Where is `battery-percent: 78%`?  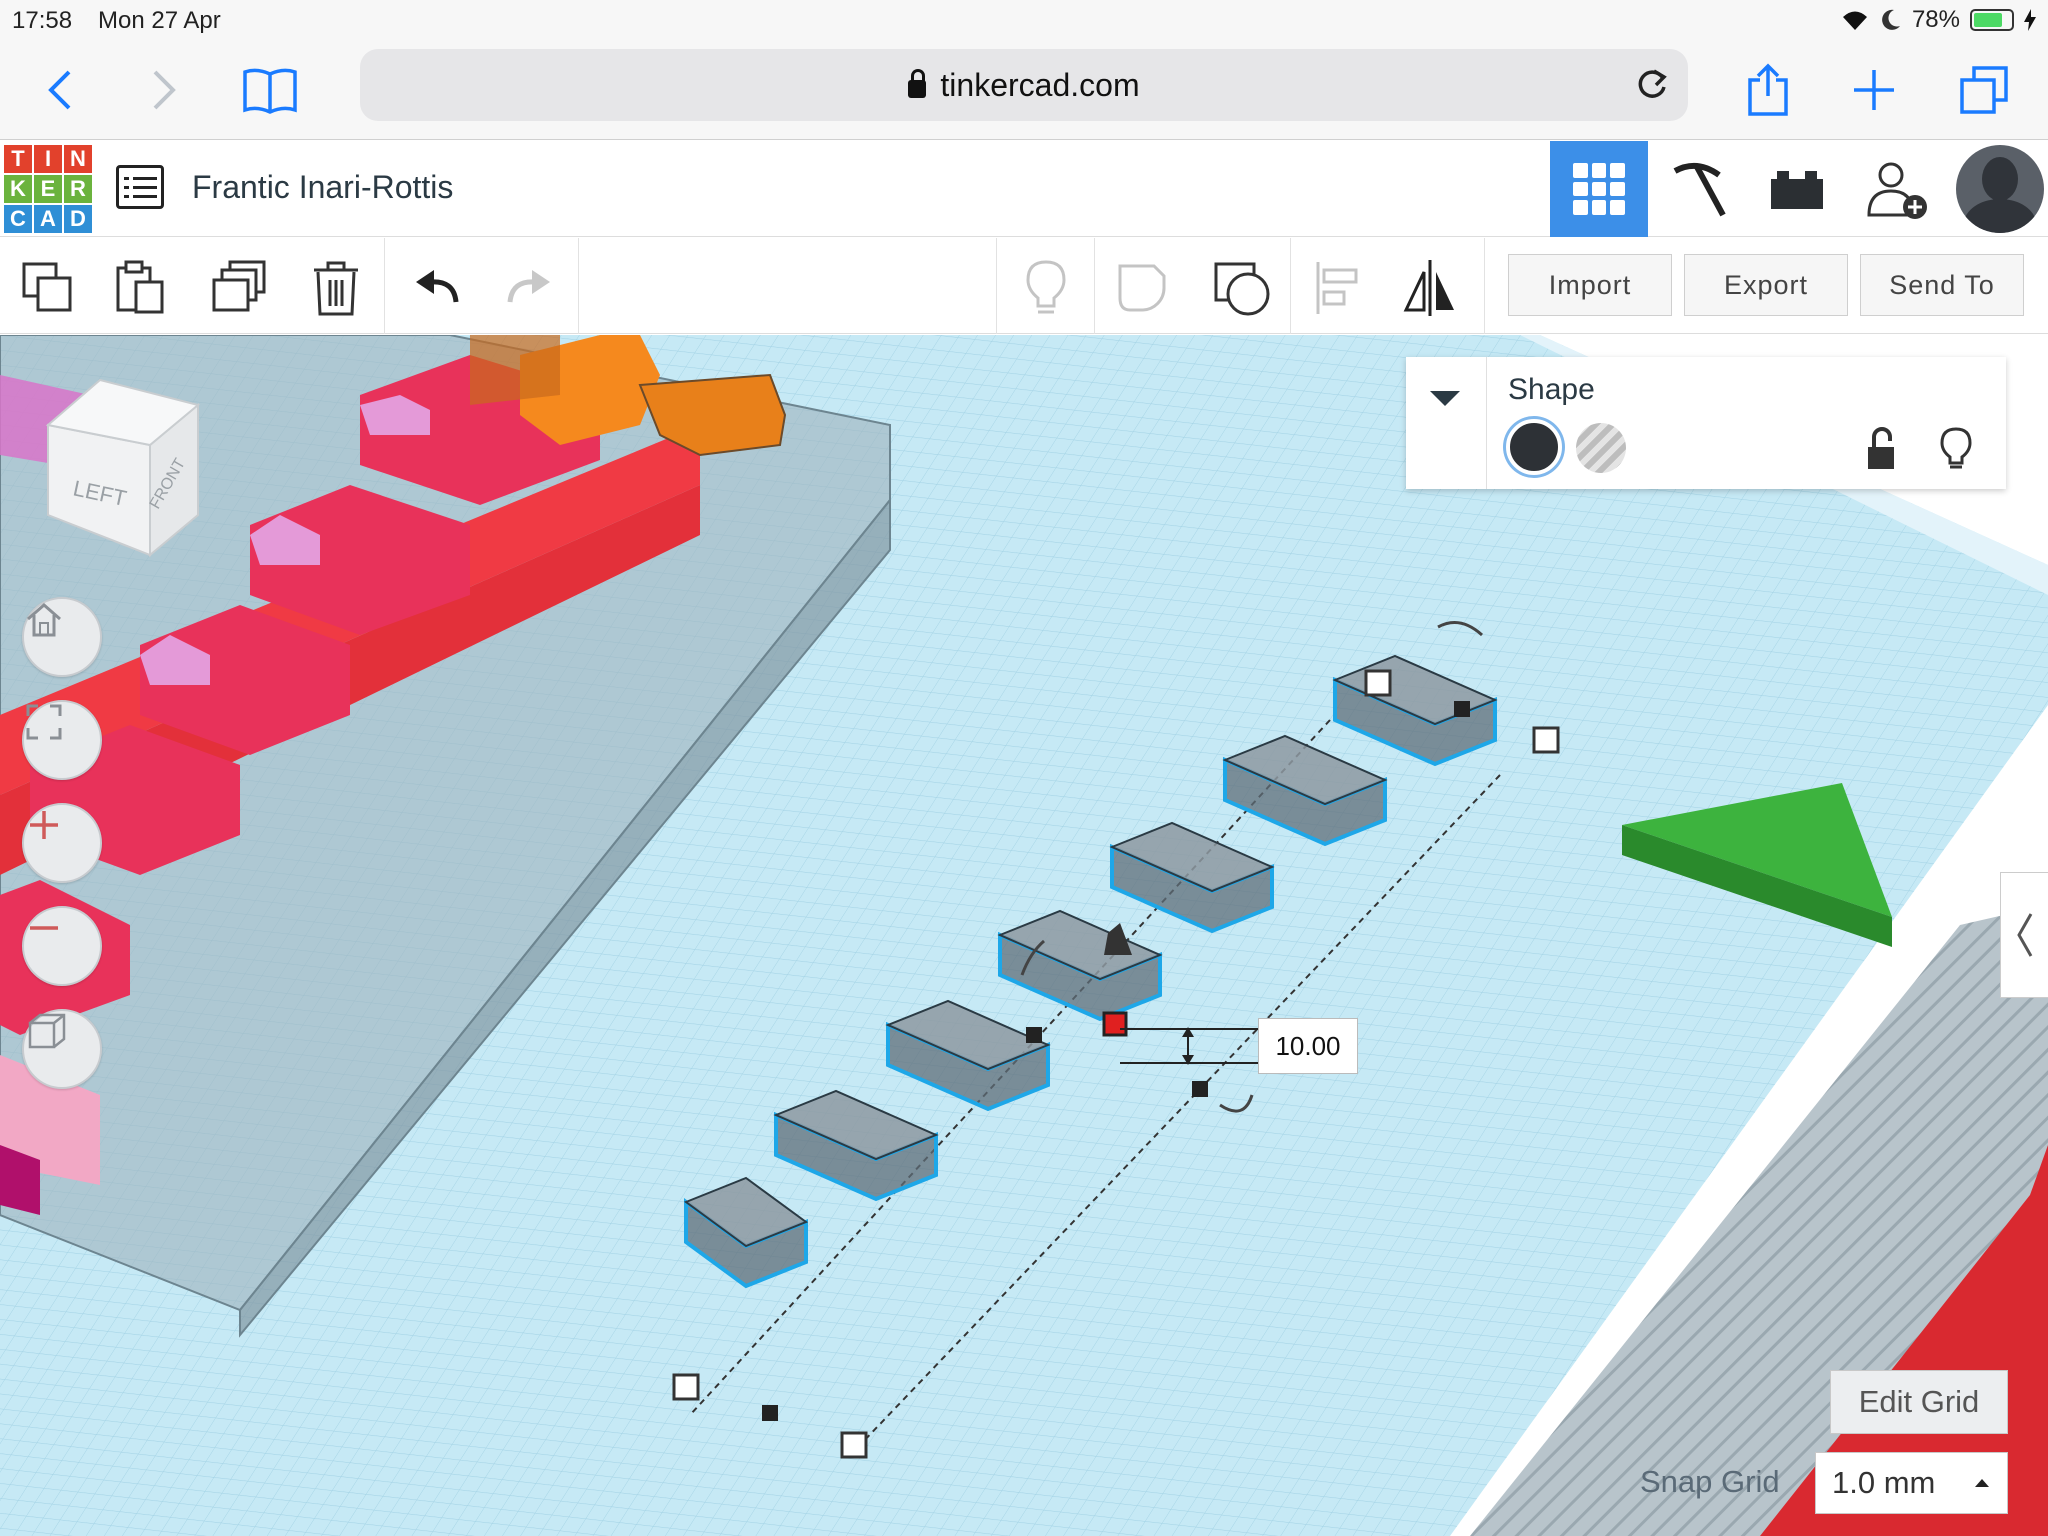
battery-percent: 78% is located at coordinates (1935, 19).